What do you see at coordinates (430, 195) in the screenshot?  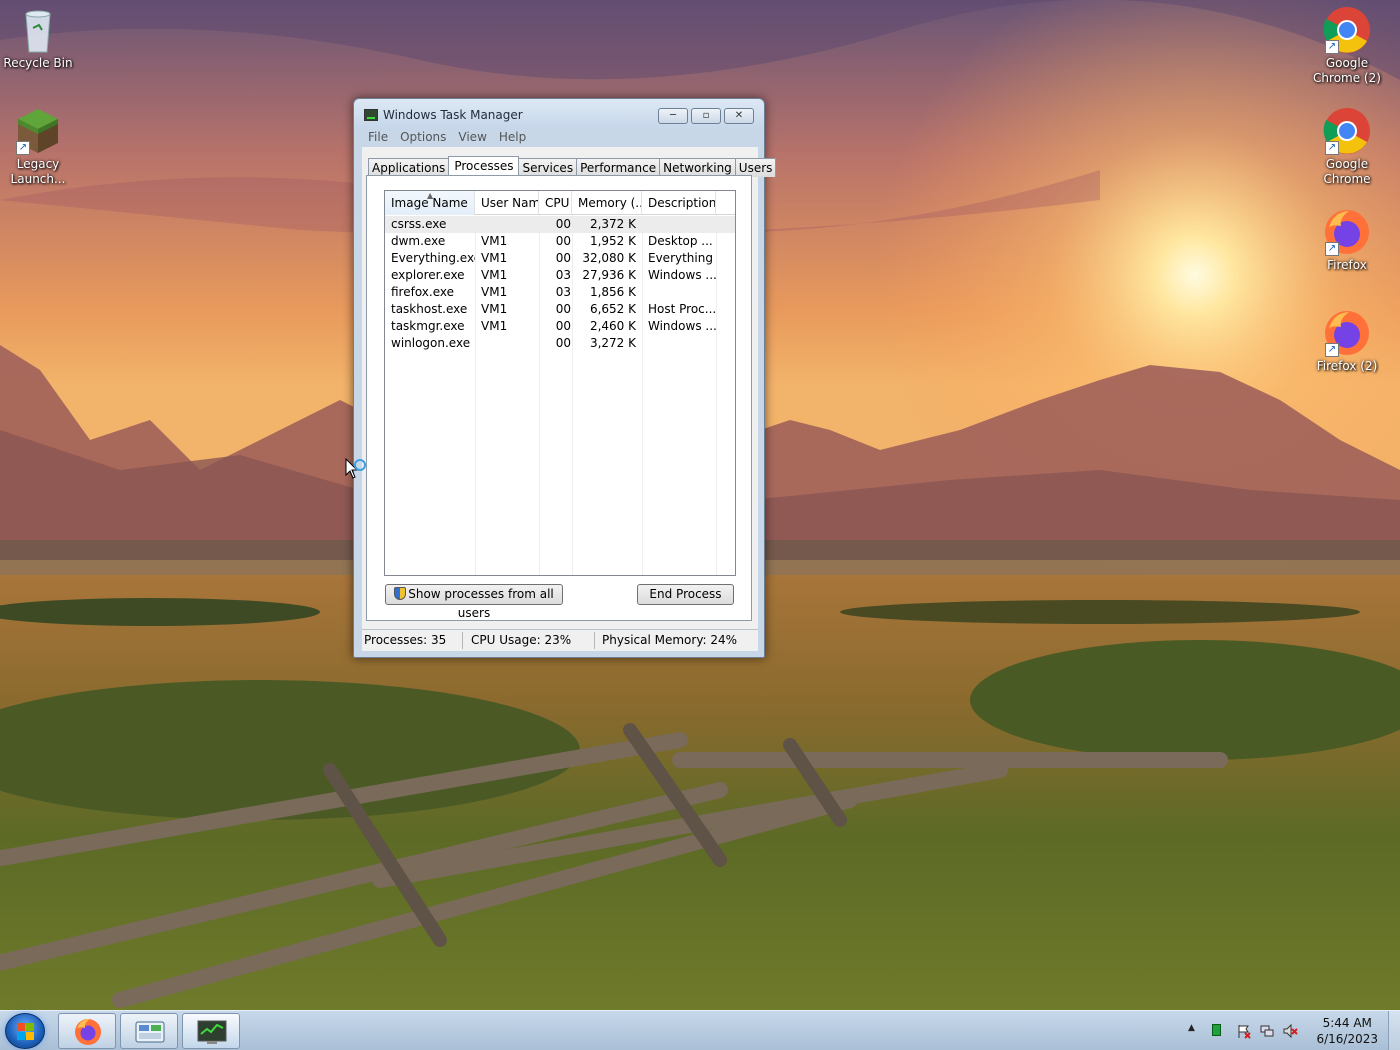 I see `sort-ascending-icon: ▲` at bounding box center [430, 195].